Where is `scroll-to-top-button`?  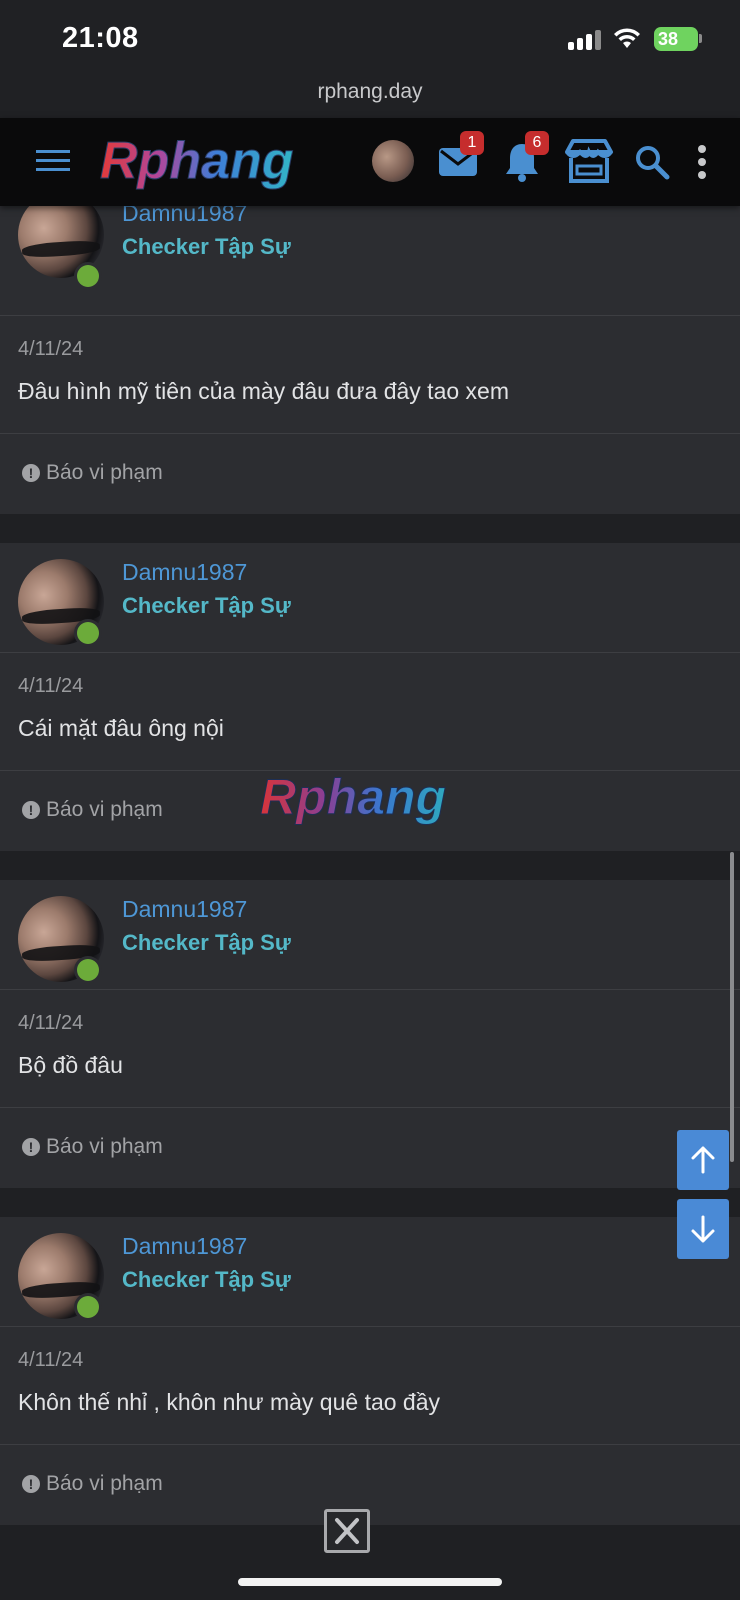 scroll-to-top-button is located at coordinates (703, 1160).